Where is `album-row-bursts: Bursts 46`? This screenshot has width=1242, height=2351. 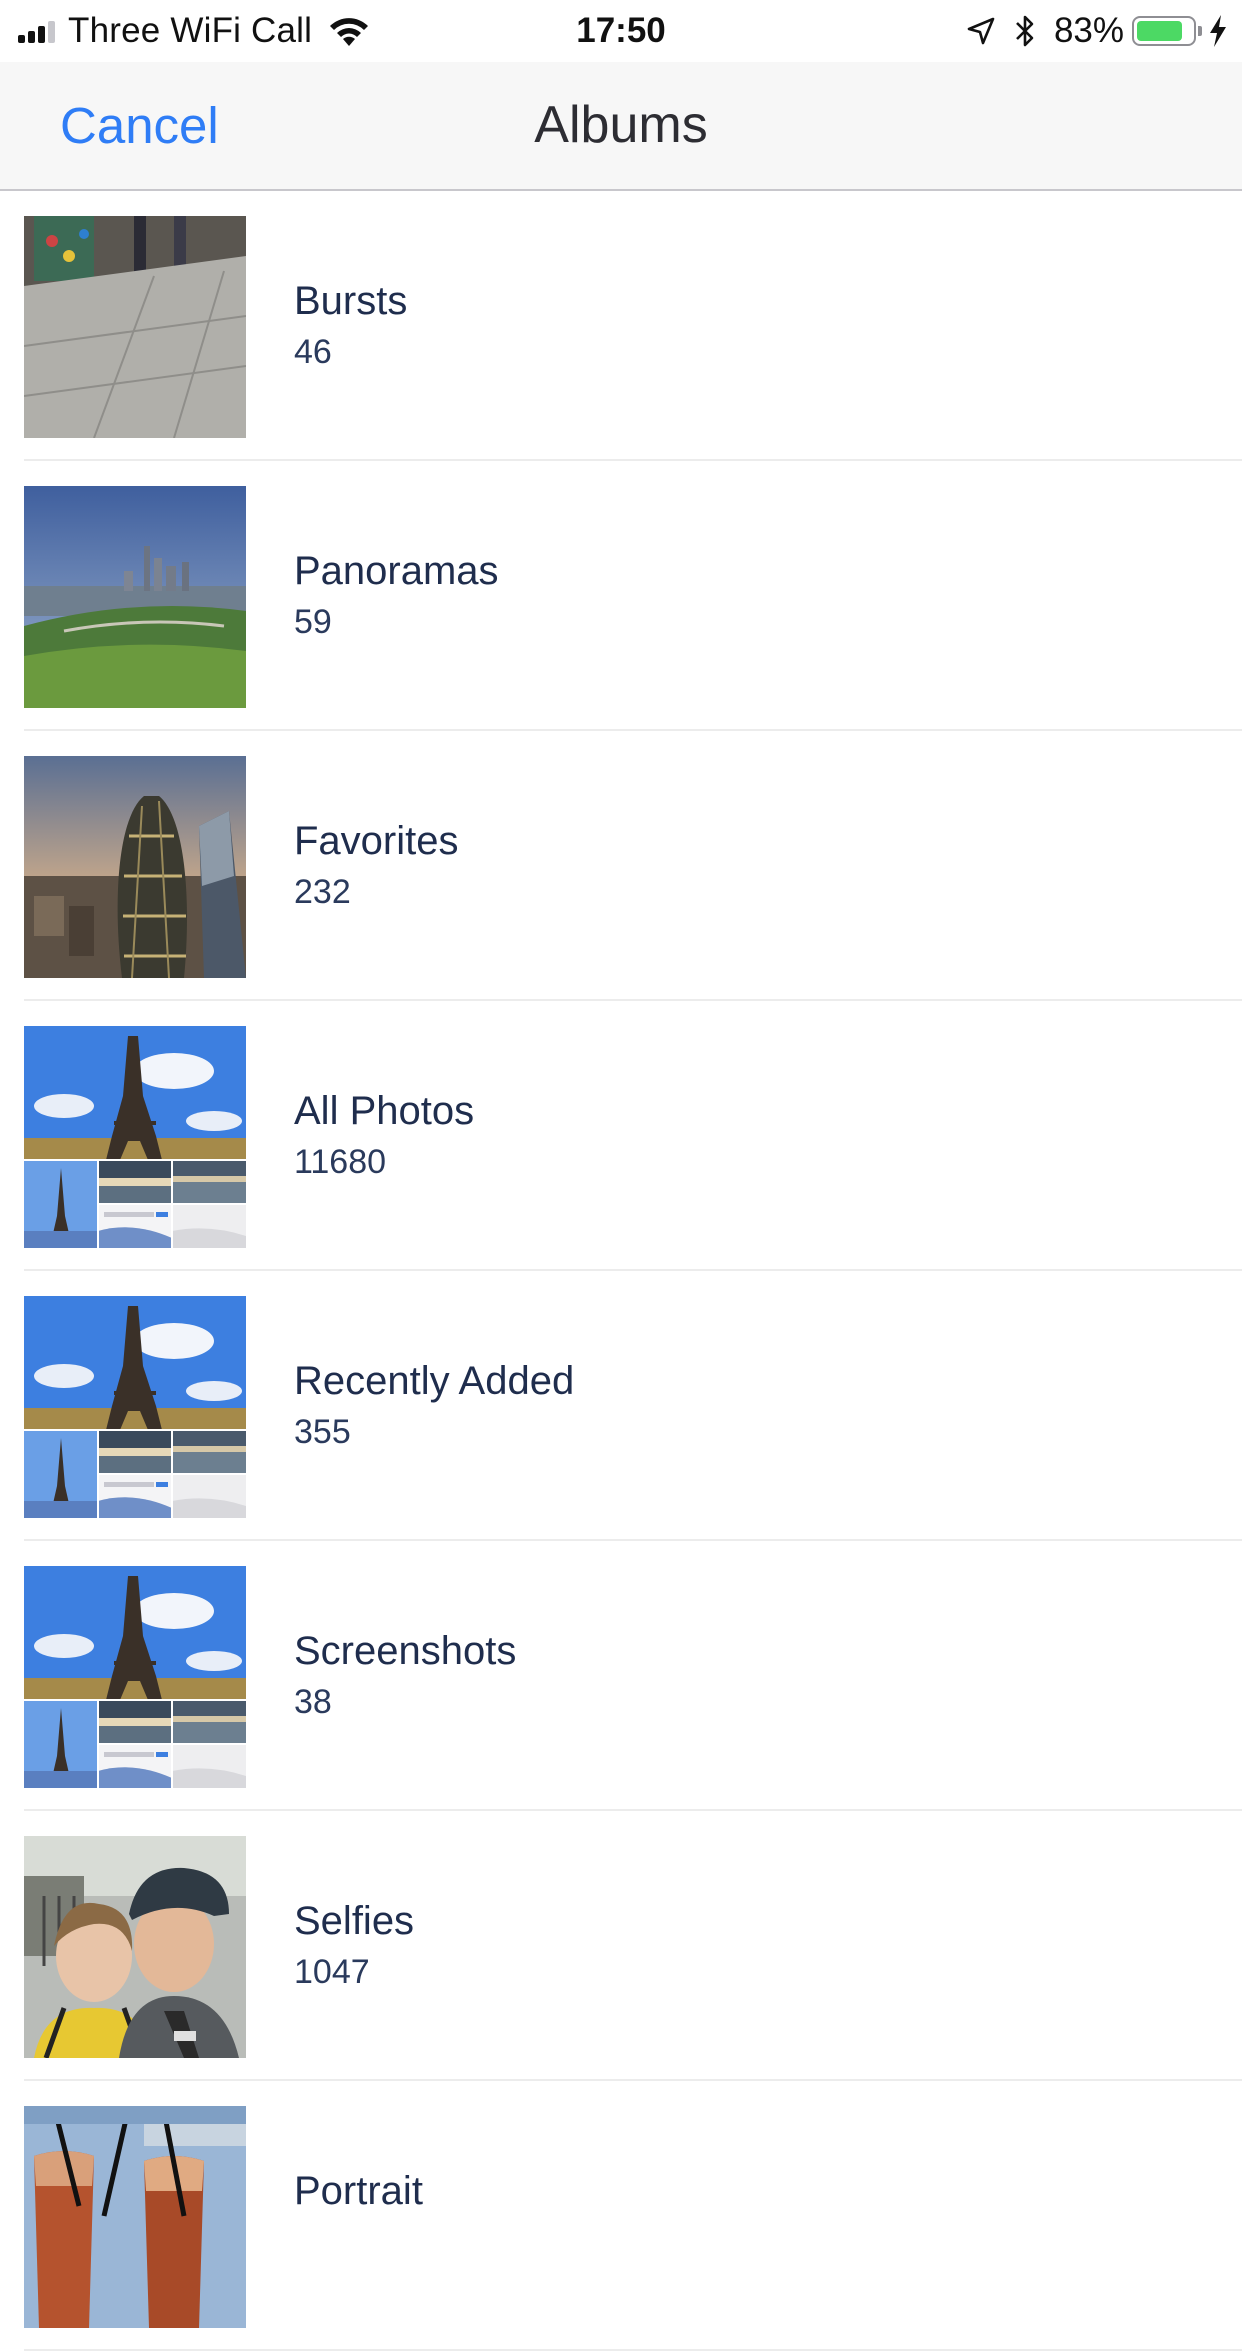
album-row-bursts: Bursts 46 is located at coordinates (621, 326).